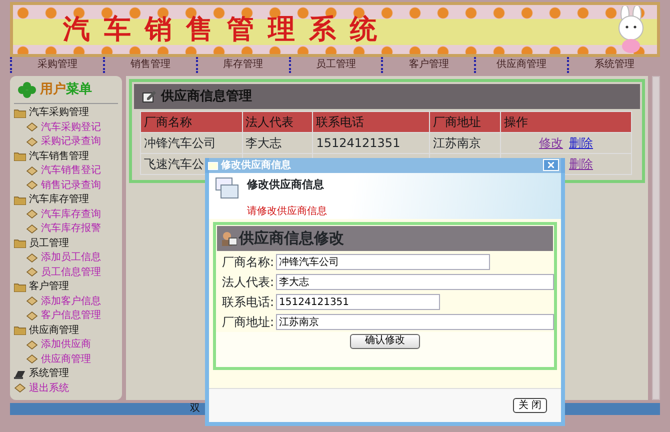 The image size is (670, 432). What do you see at coordinates (66, 344) in the screenshot?
I see `menu-item: 添加供应商` at bounding box center [66, 344].